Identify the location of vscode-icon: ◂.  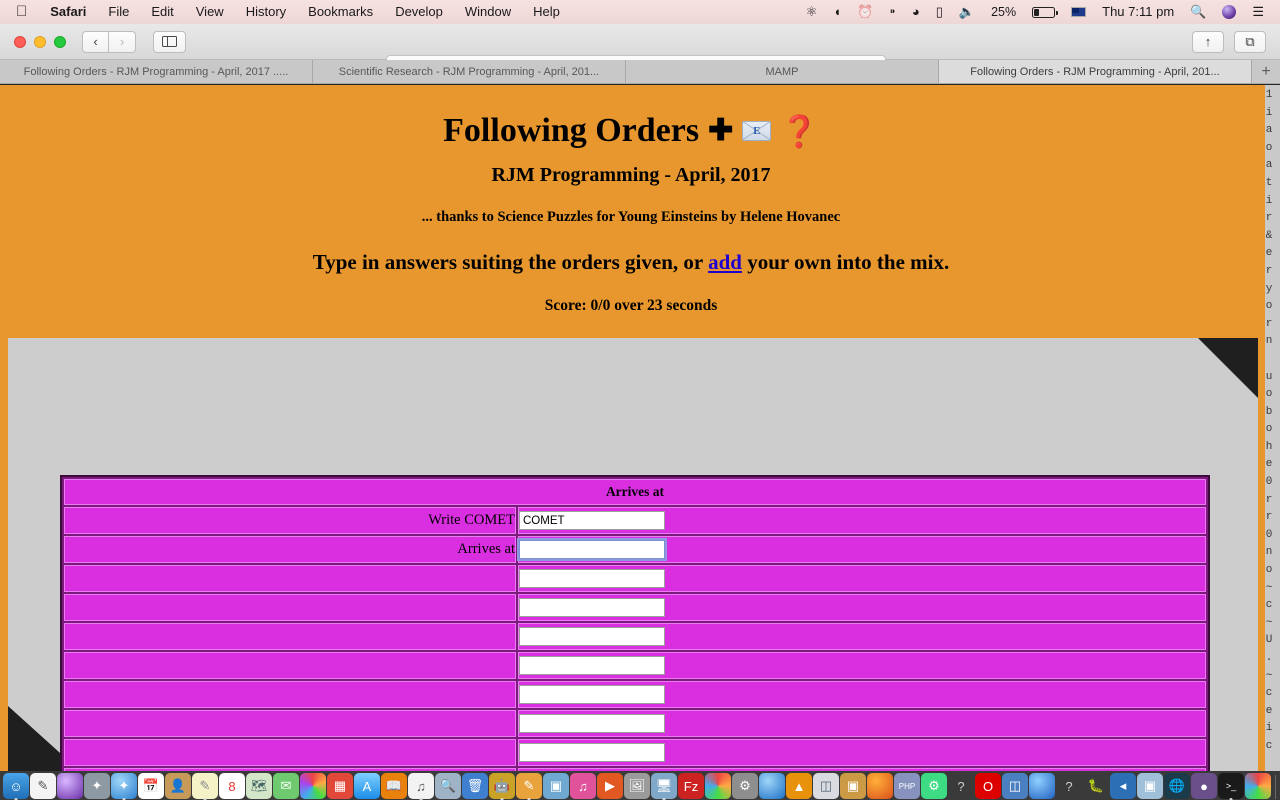
(1123, 786).